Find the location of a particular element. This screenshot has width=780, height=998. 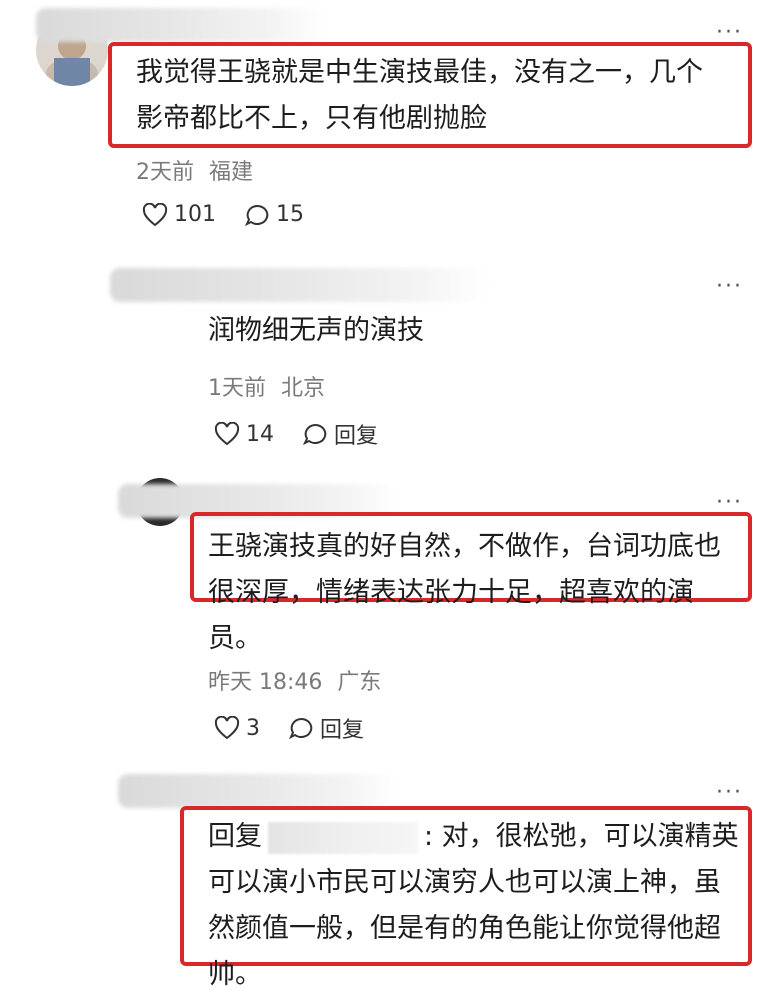

comment-location: 广东 is located at coordinates (359, 682).